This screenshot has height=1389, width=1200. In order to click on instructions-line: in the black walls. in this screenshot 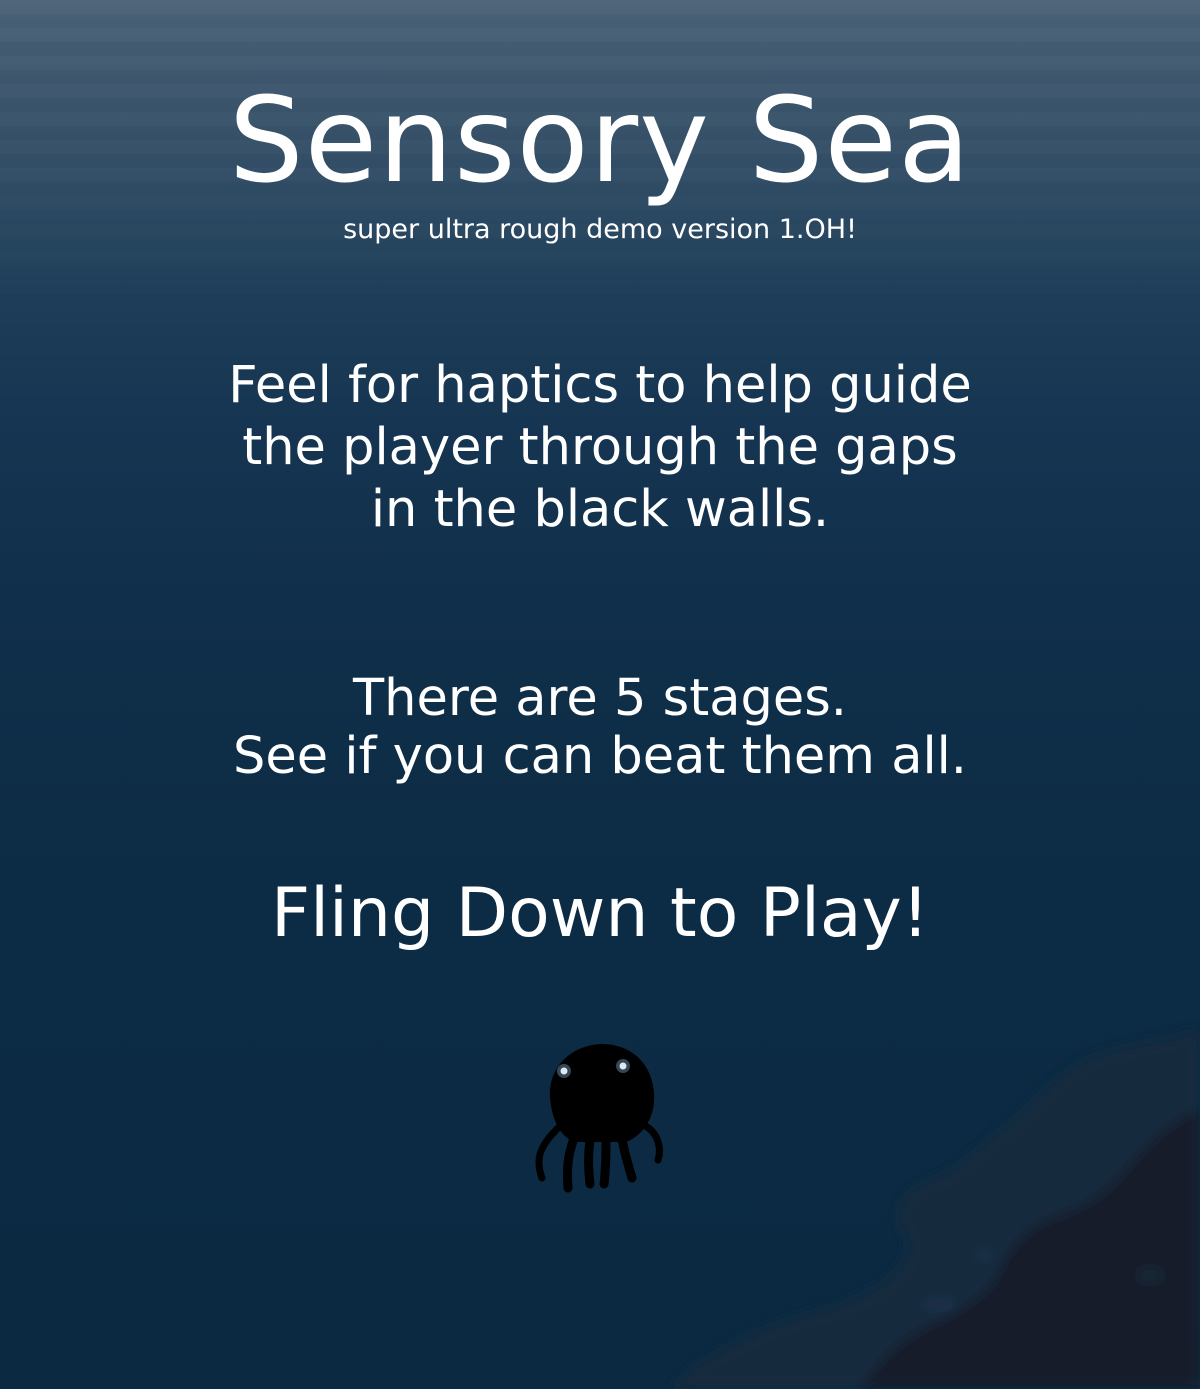, I will do `click(600, 509)`.